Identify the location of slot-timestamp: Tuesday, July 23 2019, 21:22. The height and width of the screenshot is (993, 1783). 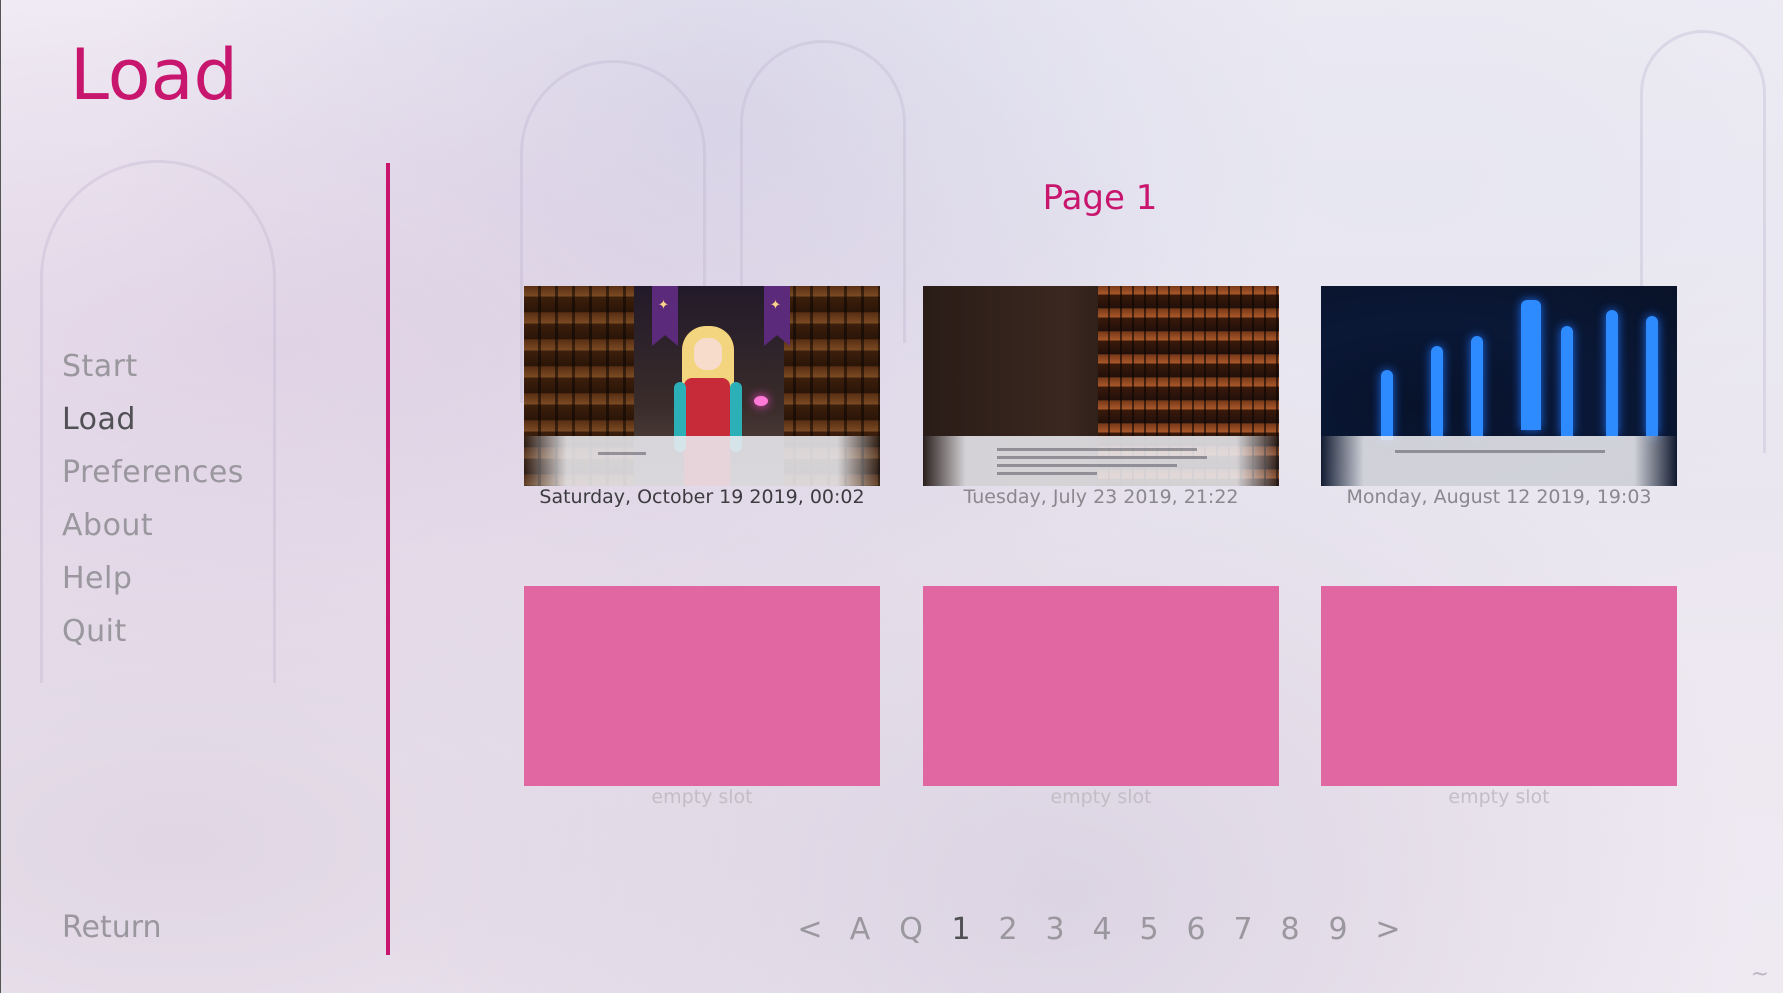
(1101, 497).